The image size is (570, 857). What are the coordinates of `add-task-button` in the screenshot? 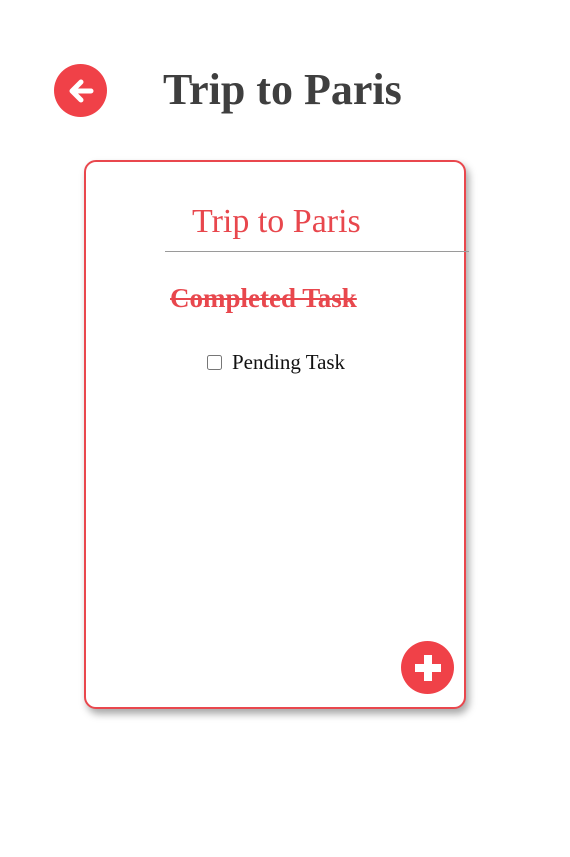 It's located at (427, 667).